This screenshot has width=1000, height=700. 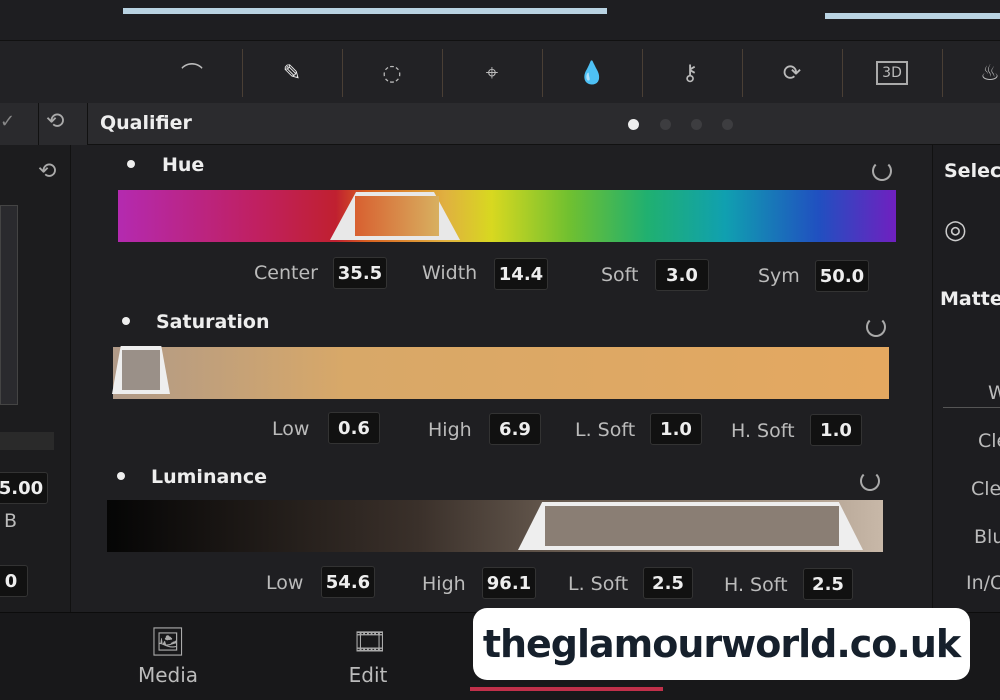 What do you see at coordinates (492, 73) in the screenshot?
I see `tracker-icon: ⌖` at bounding box center [492, 73].